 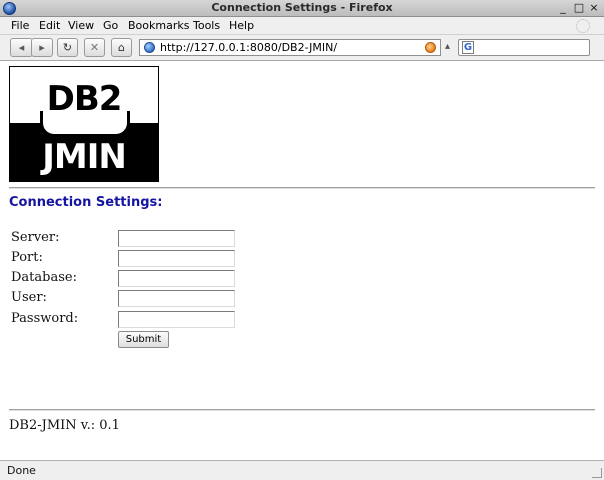 I want to click on search-box: G, so click(x=524, y=47).